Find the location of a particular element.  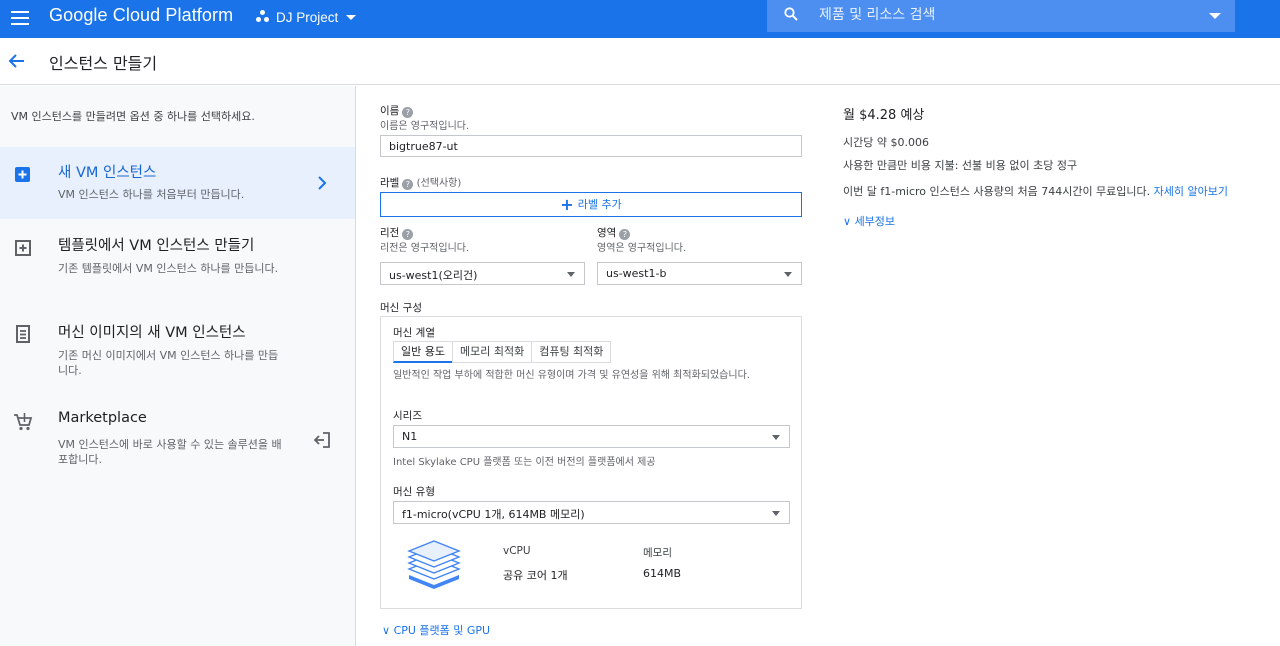

chevron-right-icon is located at coordinates (322, 183).